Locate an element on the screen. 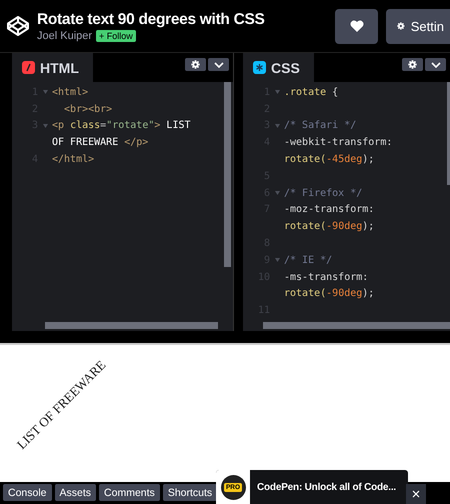 This screenshot has height=504, width=450. code-text: /* Firefox */ is located at coordinates (323, 193).